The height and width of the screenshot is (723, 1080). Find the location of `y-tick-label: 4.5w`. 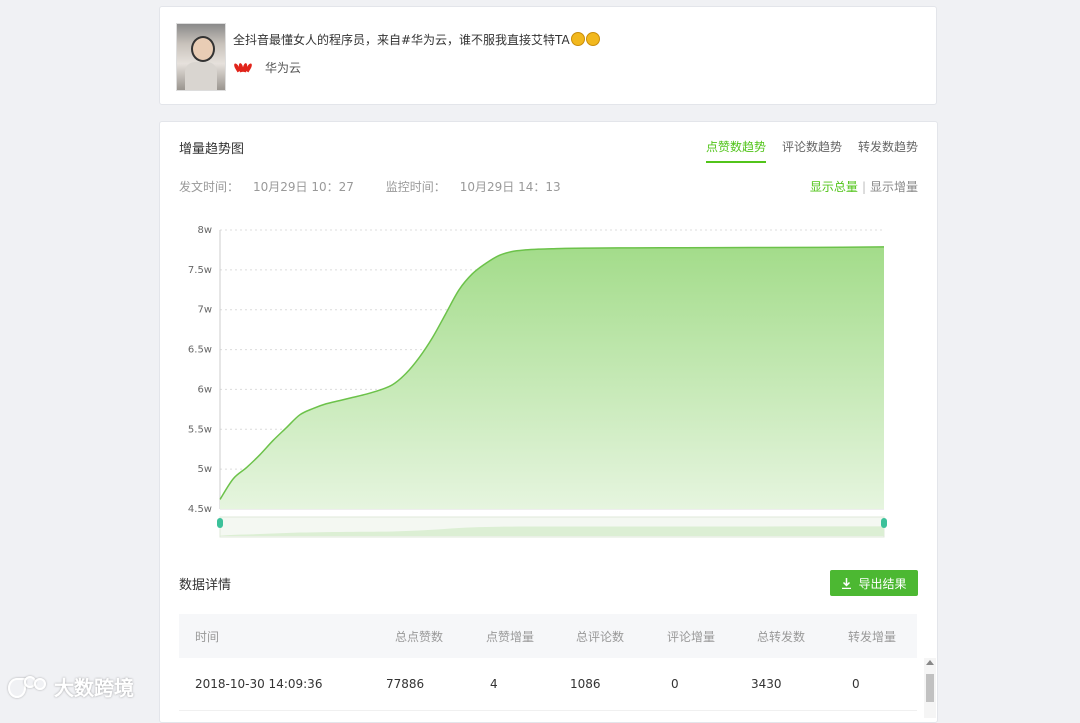

y-tick-label: 4.5w is located at coordinates (200, 509).